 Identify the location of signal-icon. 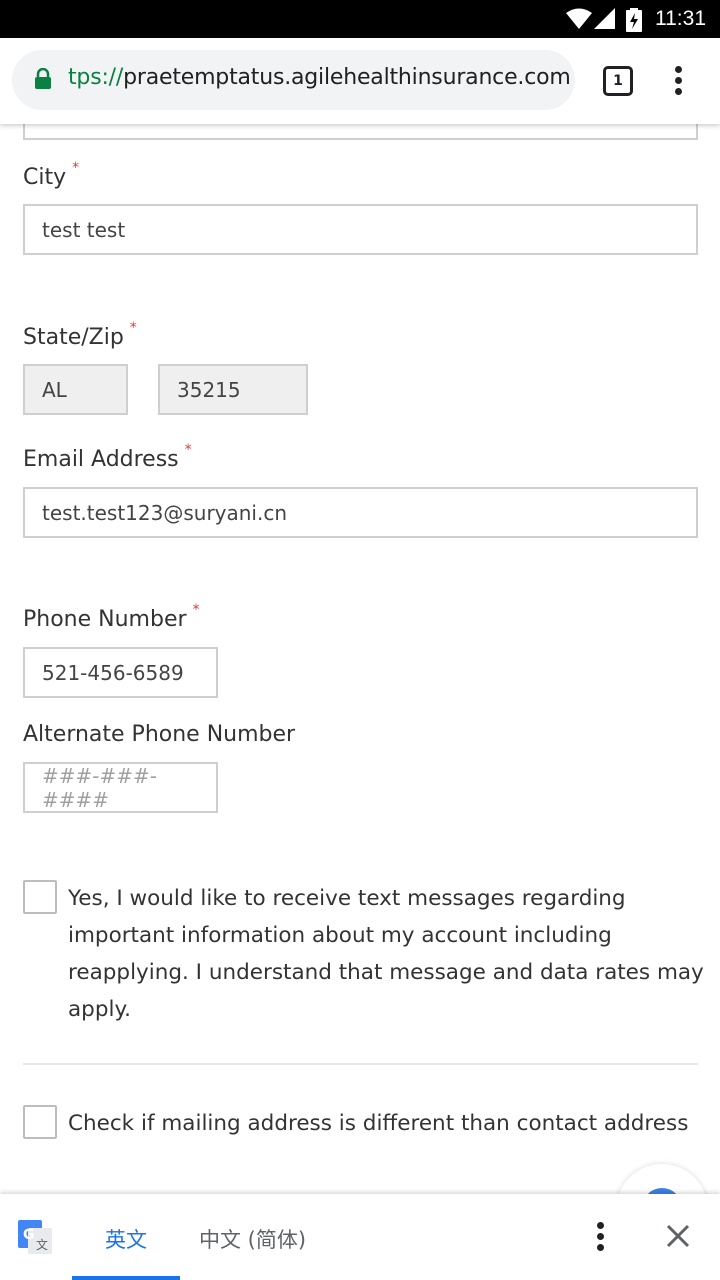
(604, 18).